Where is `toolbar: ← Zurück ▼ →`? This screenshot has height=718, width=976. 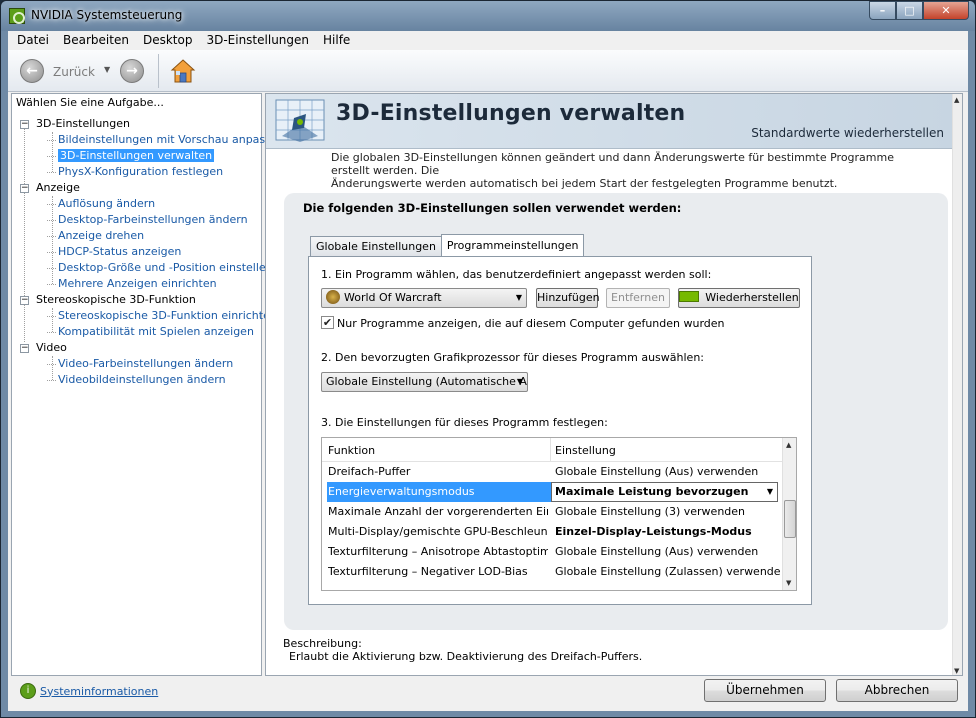
toolbar: ← Zurück ▼ → is located at coordinates (488, 71).